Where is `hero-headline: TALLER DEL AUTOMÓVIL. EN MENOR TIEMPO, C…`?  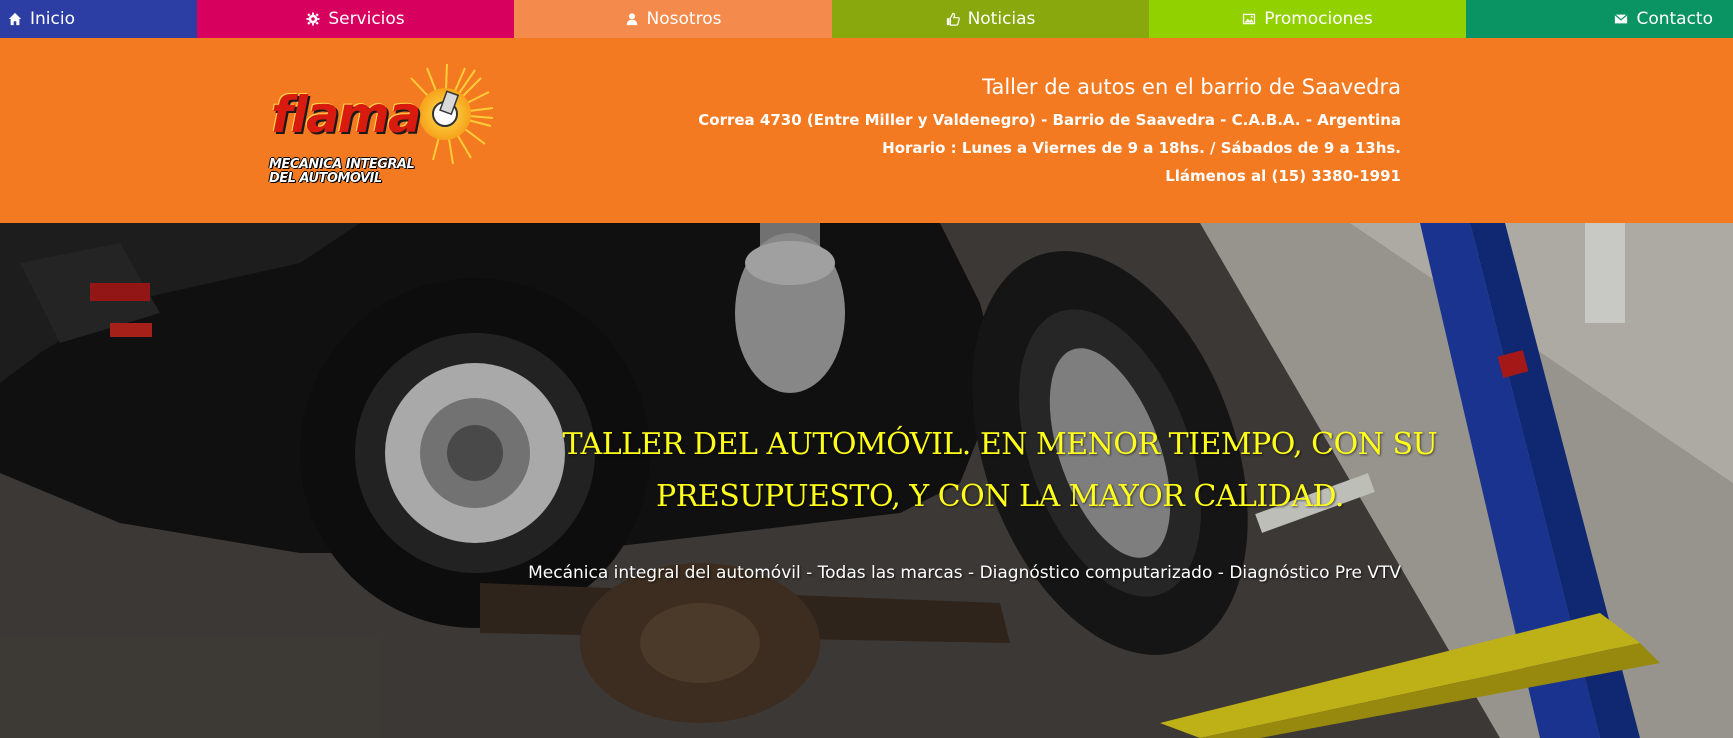
hero-headline: TALLER DEL AUTOMÓVIL. EN MENOR TIEMPO, C… is located at coordinates (1000, 470).